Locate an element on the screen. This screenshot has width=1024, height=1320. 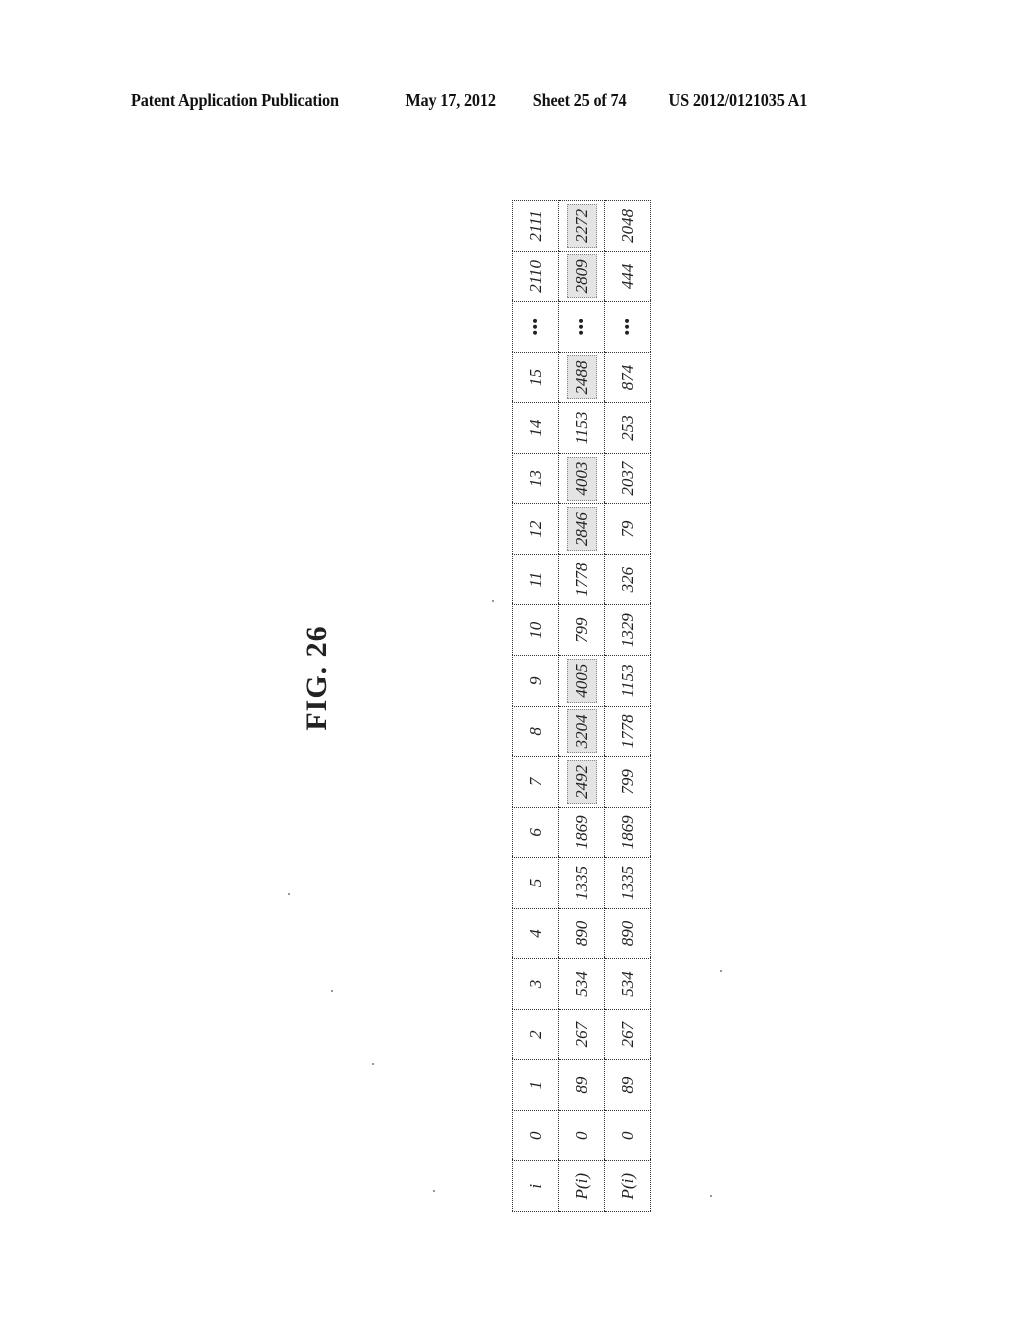
highlighted-value: 2846 is located at coordinates (581, 529).